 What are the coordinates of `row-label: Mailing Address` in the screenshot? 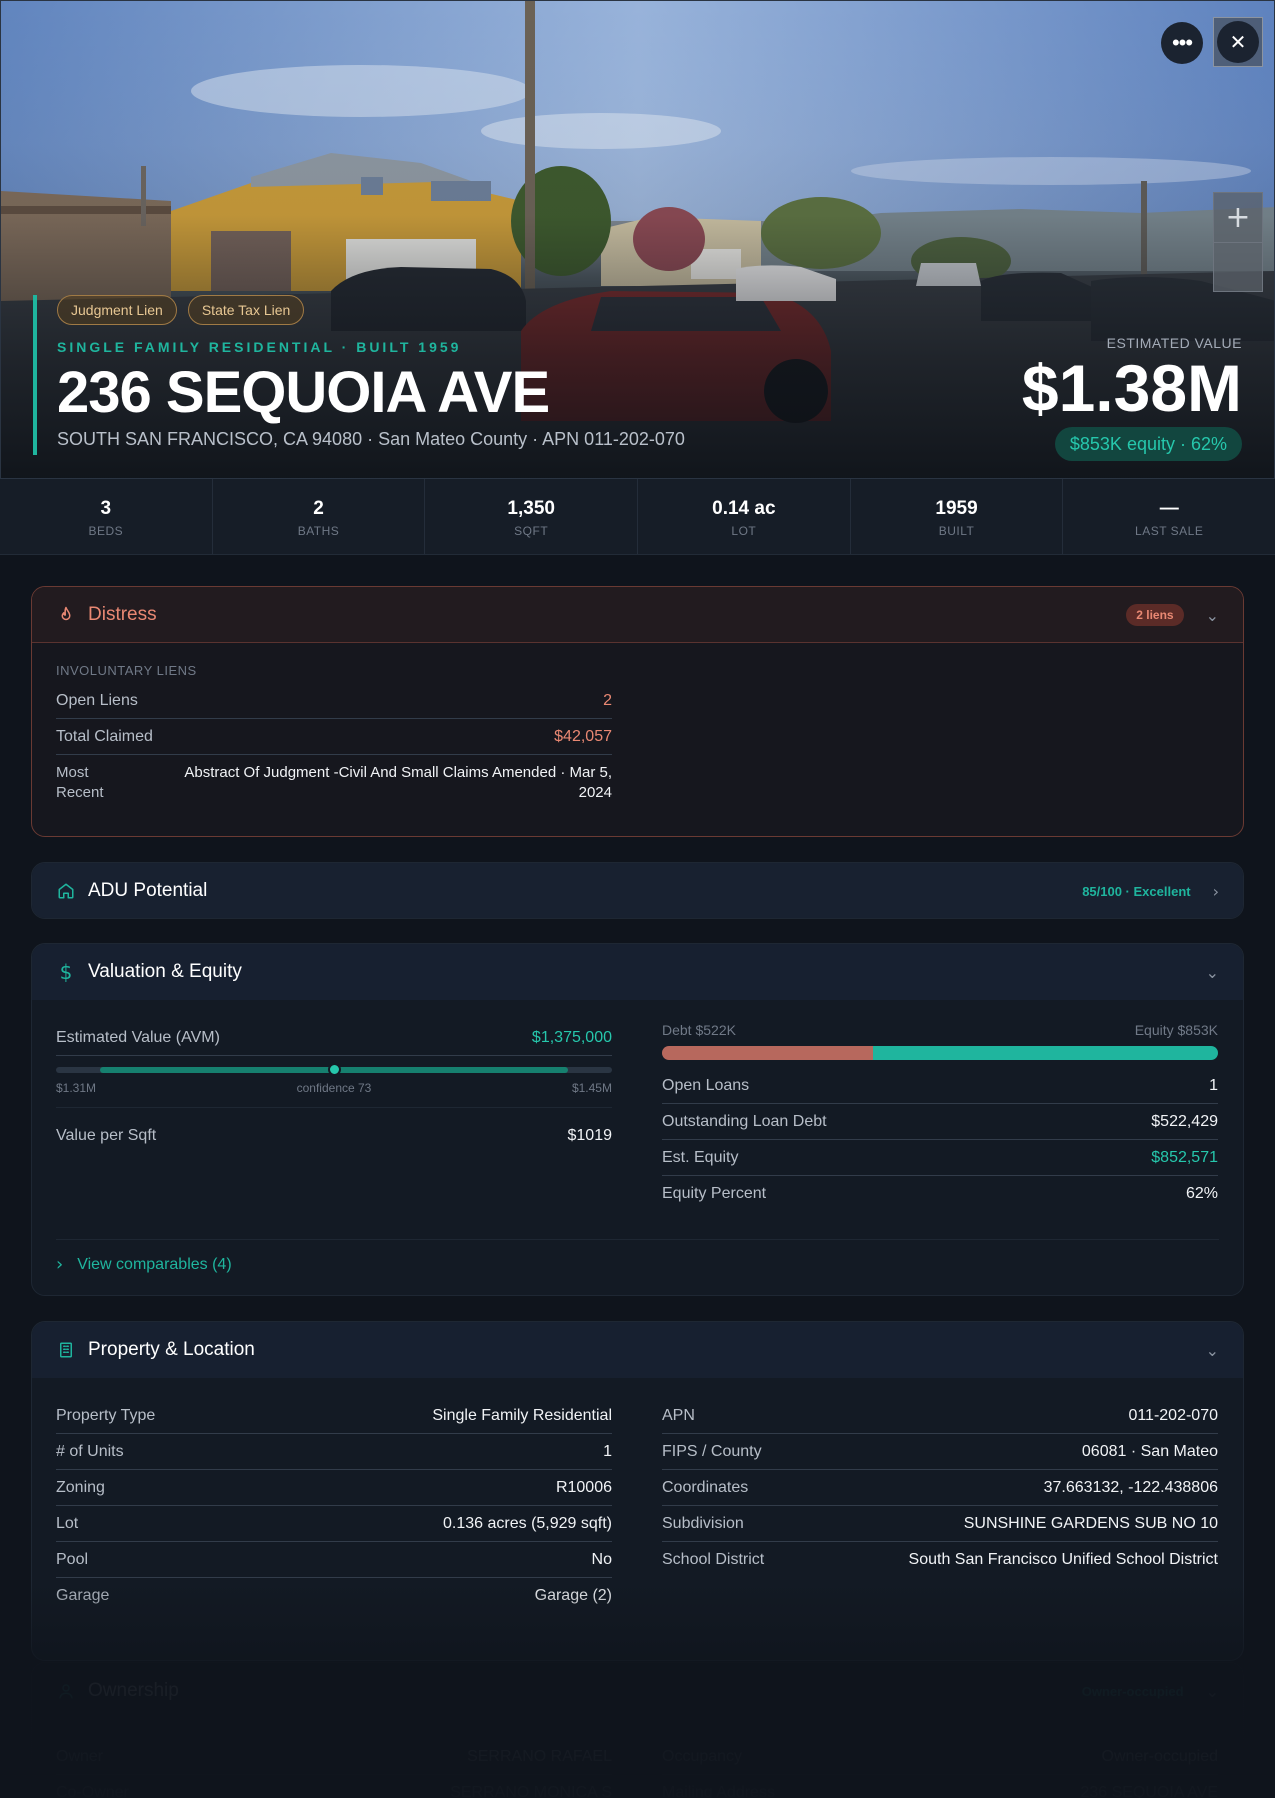 It's located at (718, 1791).